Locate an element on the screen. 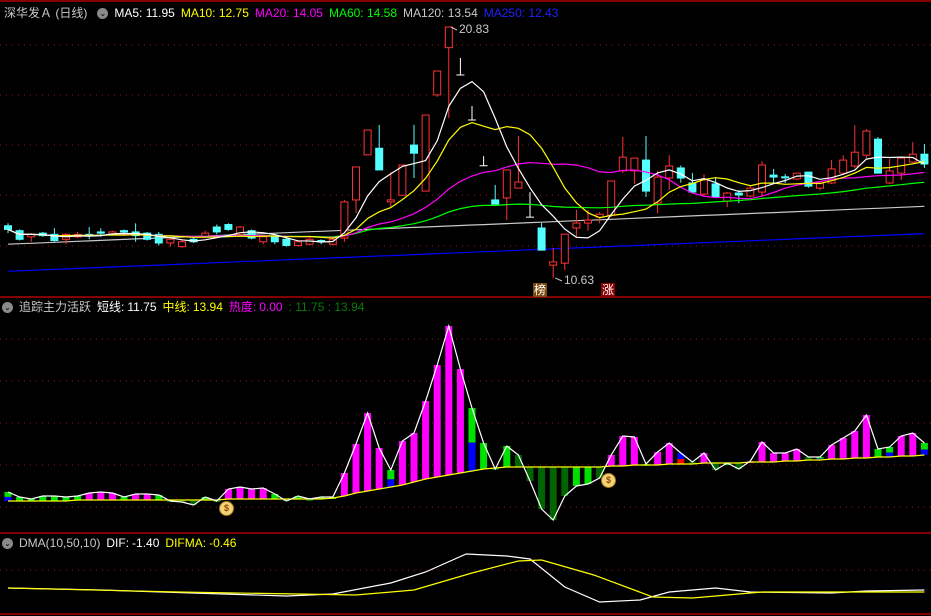  dif-value: -1.40 is located at coordinates (146, 543).